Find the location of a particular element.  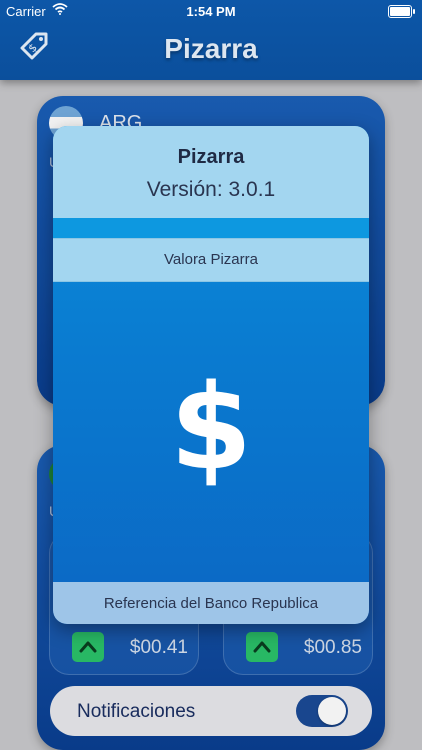

version-label: Versión: 3.0.1 is located at coordinates (211, 189).